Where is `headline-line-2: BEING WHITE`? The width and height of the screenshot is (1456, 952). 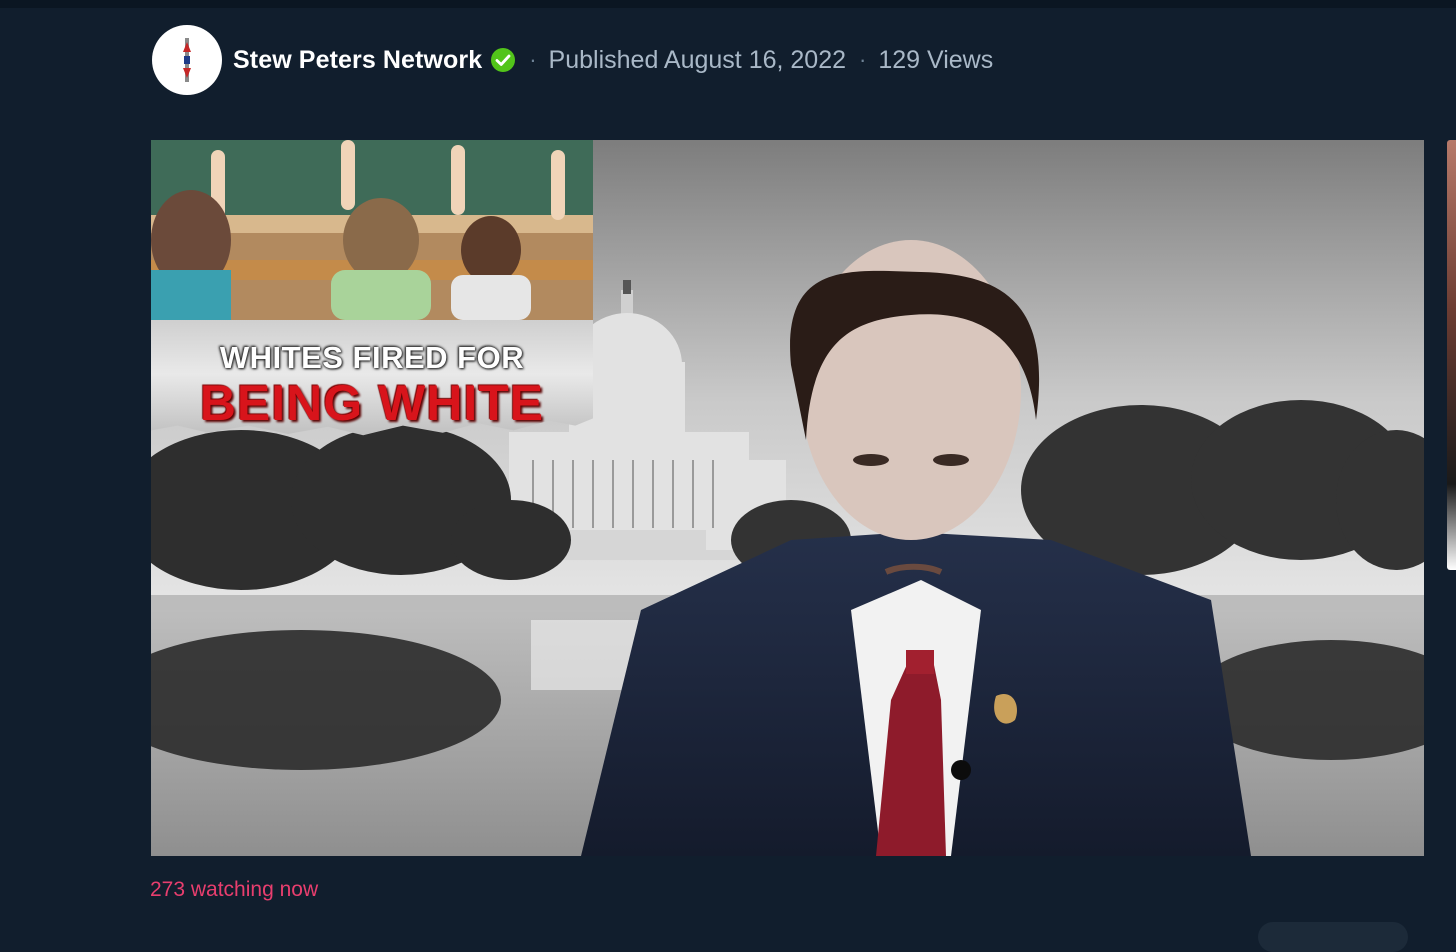
headline-line-2: BEING WHITE is located at coordinates (372, 403).